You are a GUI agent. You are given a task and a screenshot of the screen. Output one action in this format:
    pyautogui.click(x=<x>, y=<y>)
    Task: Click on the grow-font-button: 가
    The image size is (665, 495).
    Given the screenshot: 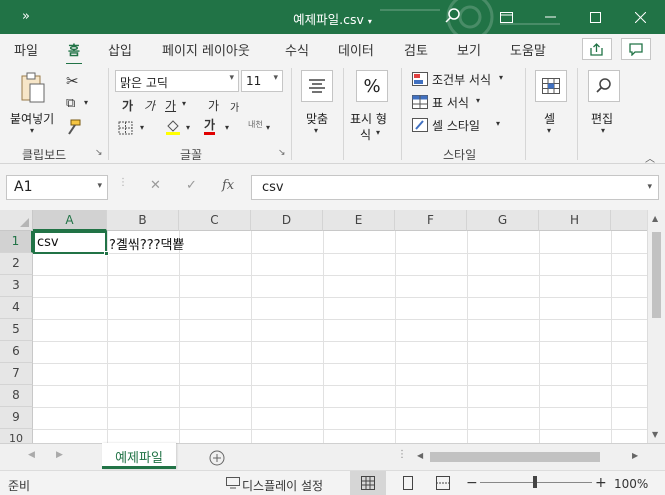 What is the action you would take?
    pyautogui.click(x=213, y=105)
    